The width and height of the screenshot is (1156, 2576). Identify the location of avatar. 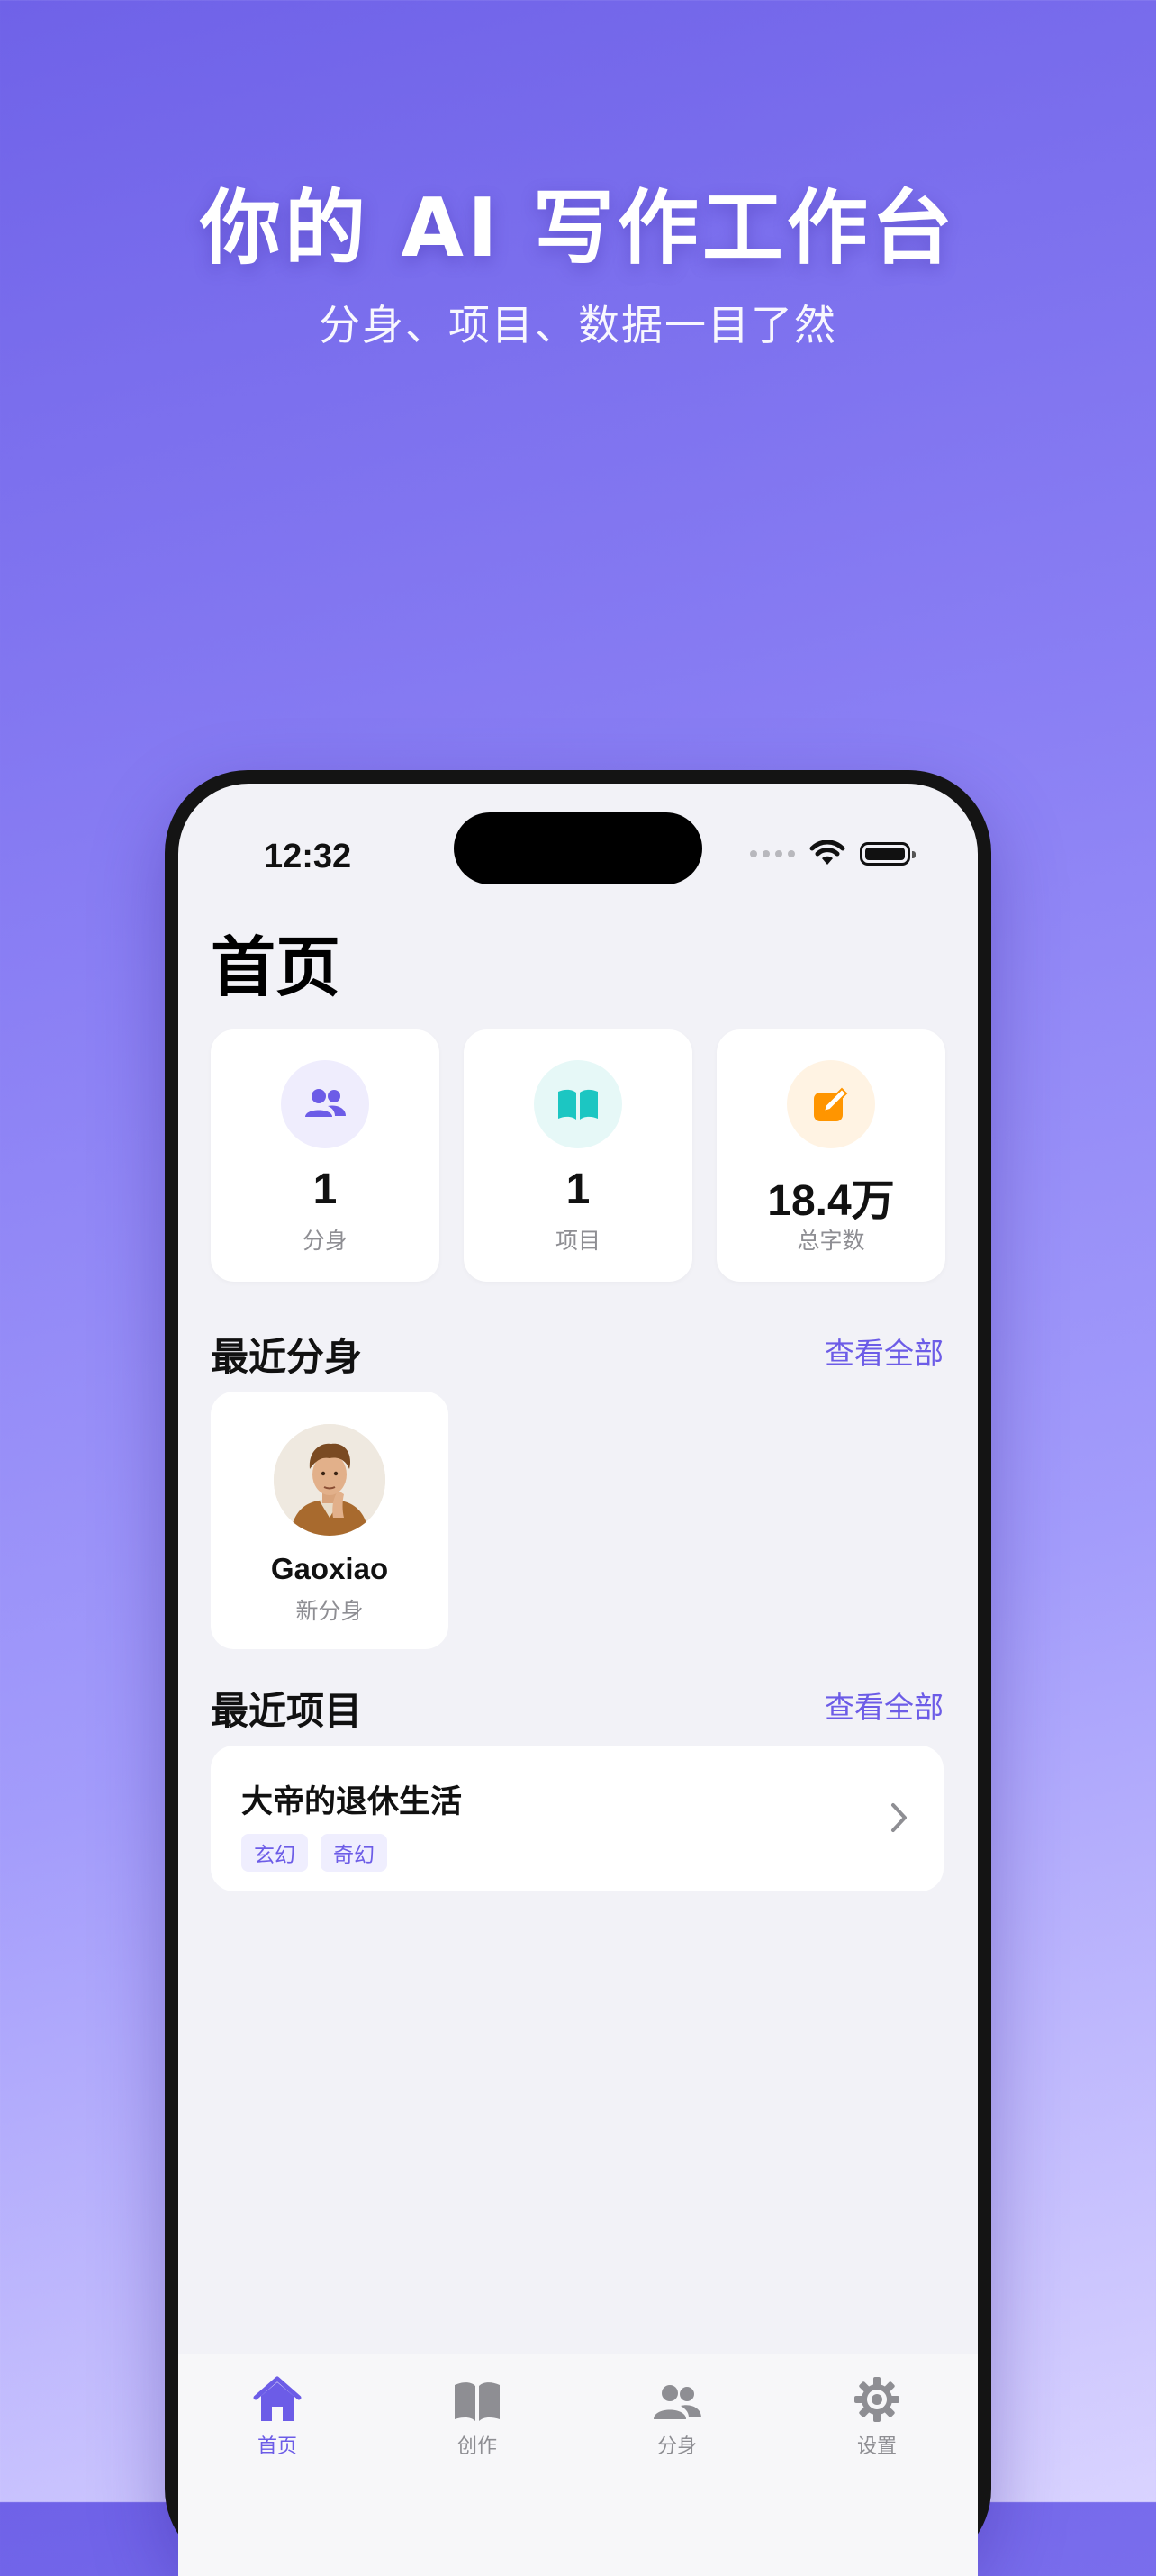
(329, 1480).